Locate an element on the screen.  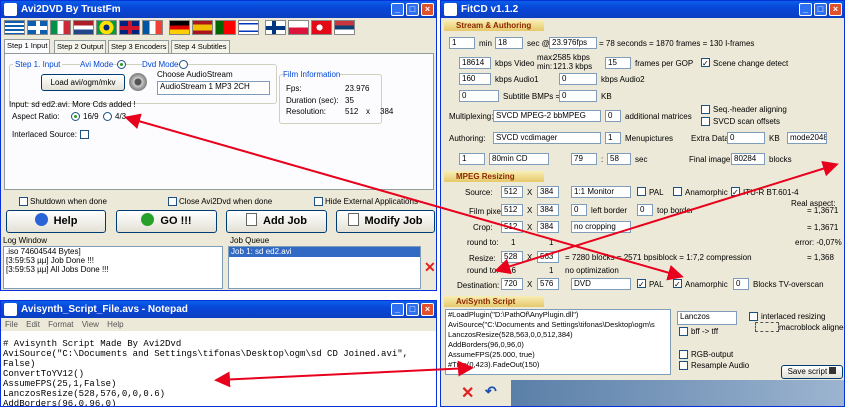
seq-header-checkbox is located at coordinates (705, 109).